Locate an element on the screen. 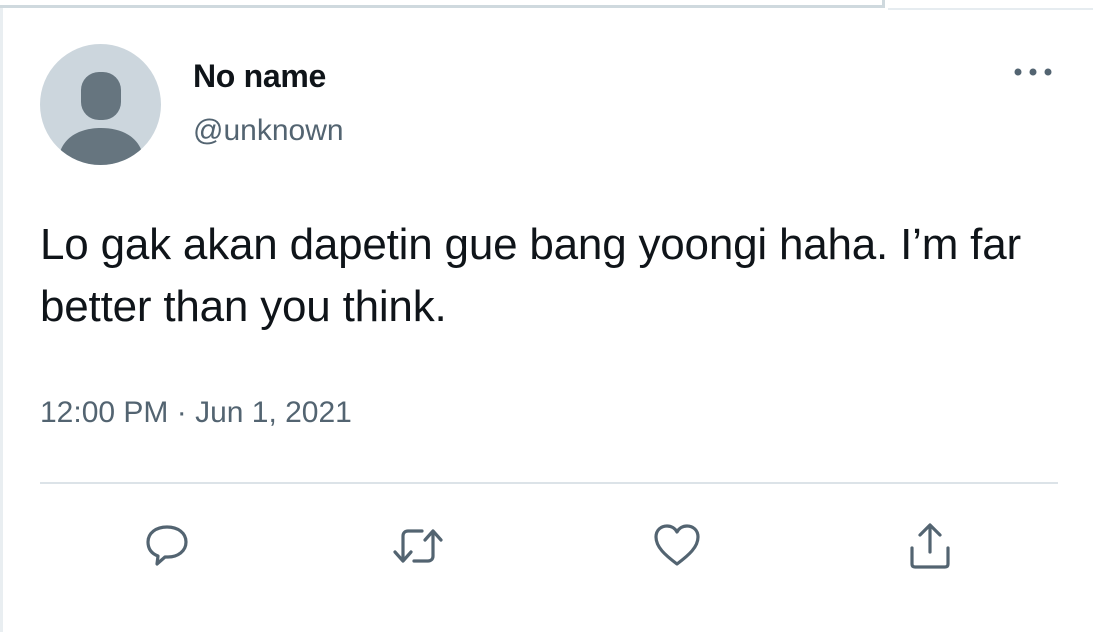 The height and width of the screenshot is (632, 1093). reply-button is located at coordinates (167, 546).